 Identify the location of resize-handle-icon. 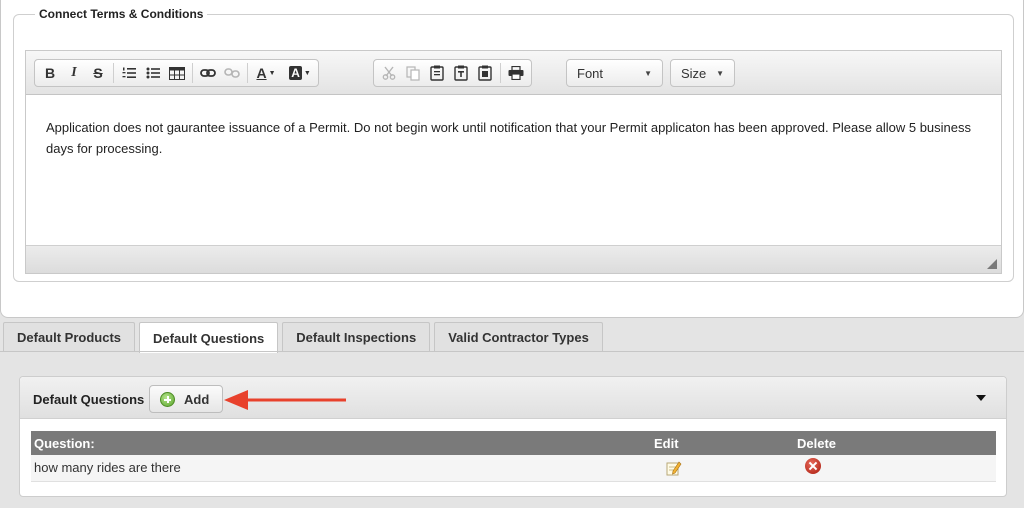
(992, 264).